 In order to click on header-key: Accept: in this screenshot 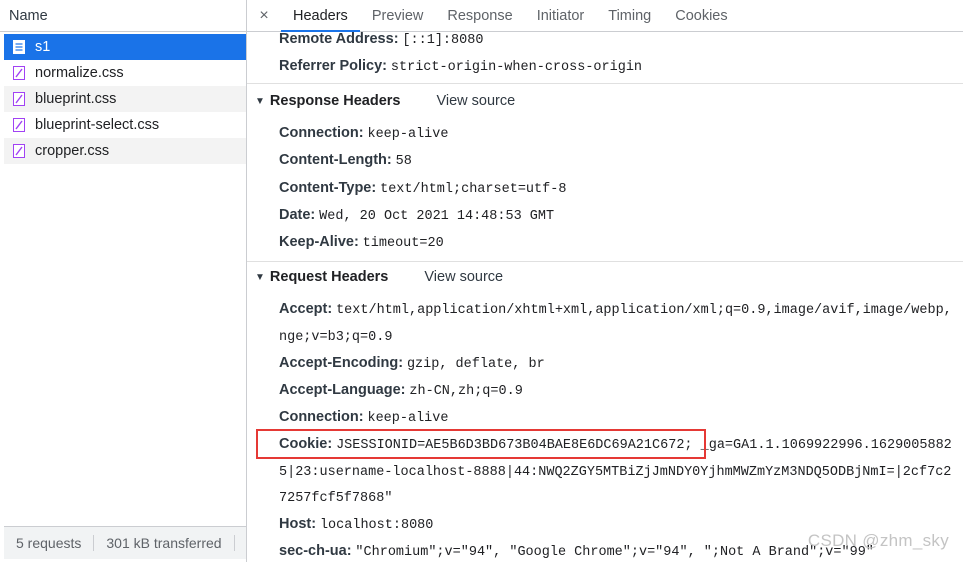, I will do `click(306, 309)`.